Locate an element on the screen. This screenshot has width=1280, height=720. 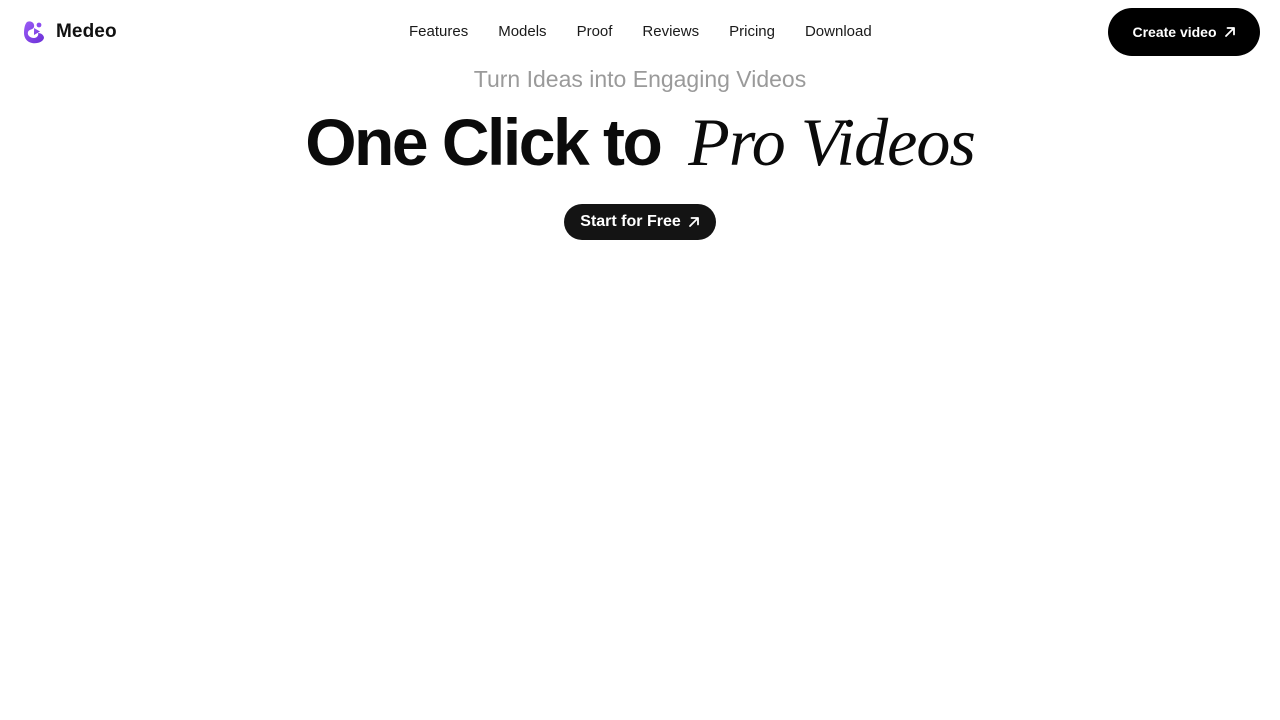
nav-item-proof: Proof is located at coordinates (595, 32).